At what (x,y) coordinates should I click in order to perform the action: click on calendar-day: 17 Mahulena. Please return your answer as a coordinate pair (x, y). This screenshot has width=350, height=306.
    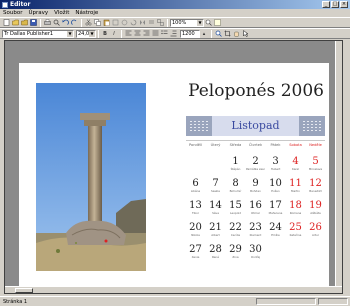
    Looking at the image, I should click on (275, 208).